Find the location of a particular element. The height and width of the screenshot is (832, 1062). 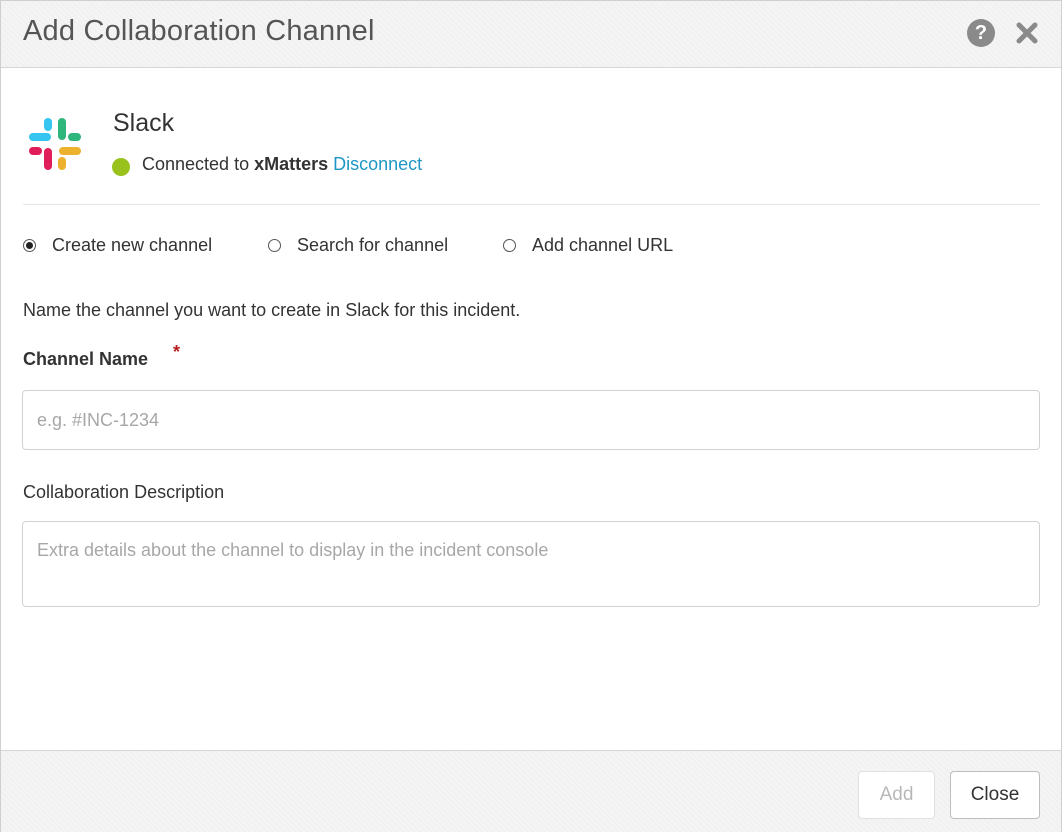

collaboration-description-label: Collaboration Description is located at coordinates (124, 492).